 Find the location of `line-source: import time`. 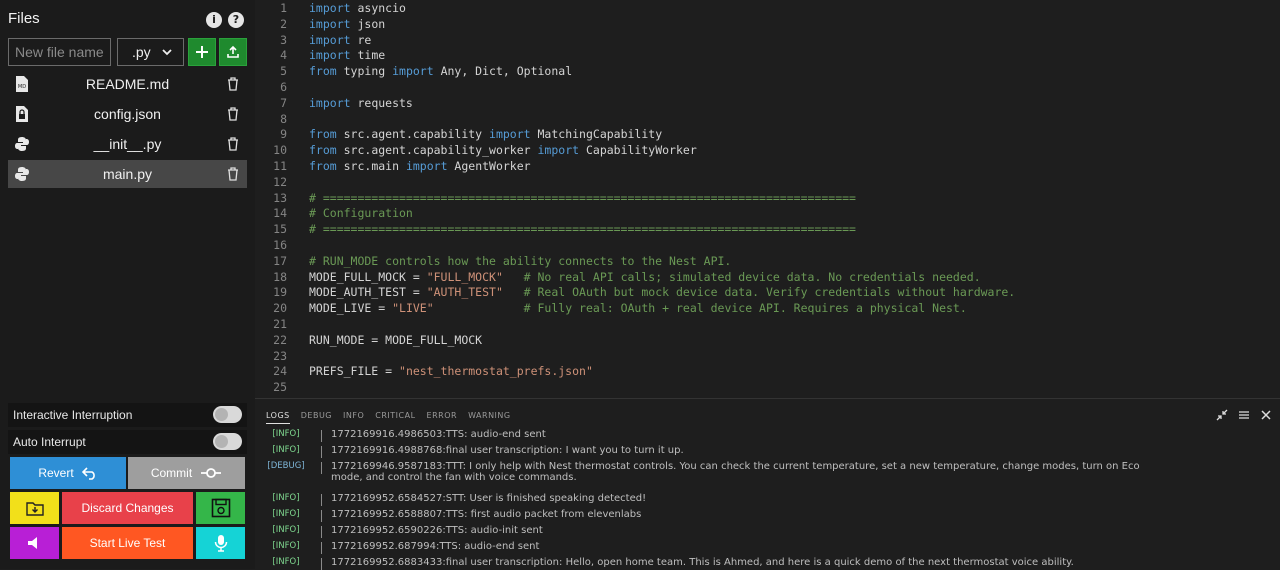

line-source: import time is located at coordinates (347, 55).